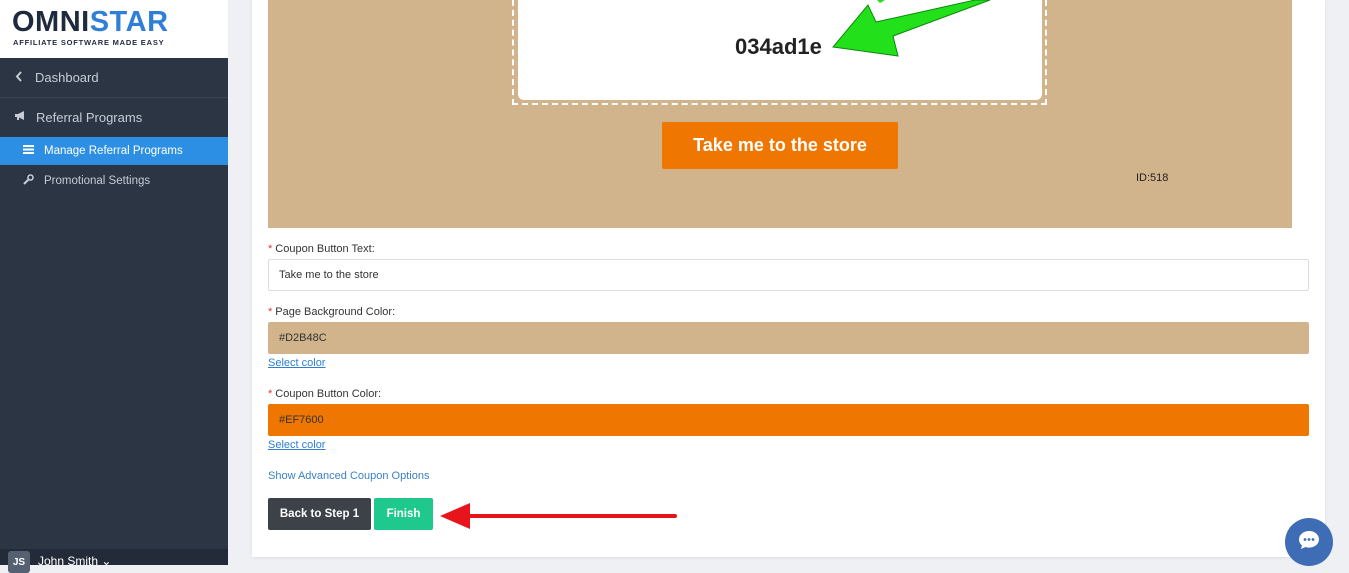 Image resolution: width=1349 pixels, height=573 pixels. Describe the element at coordinates (89, 42) in the screenshot. I see `logo-tagline: AFFILIATE SOFTWARE MADE EASY` at that location.